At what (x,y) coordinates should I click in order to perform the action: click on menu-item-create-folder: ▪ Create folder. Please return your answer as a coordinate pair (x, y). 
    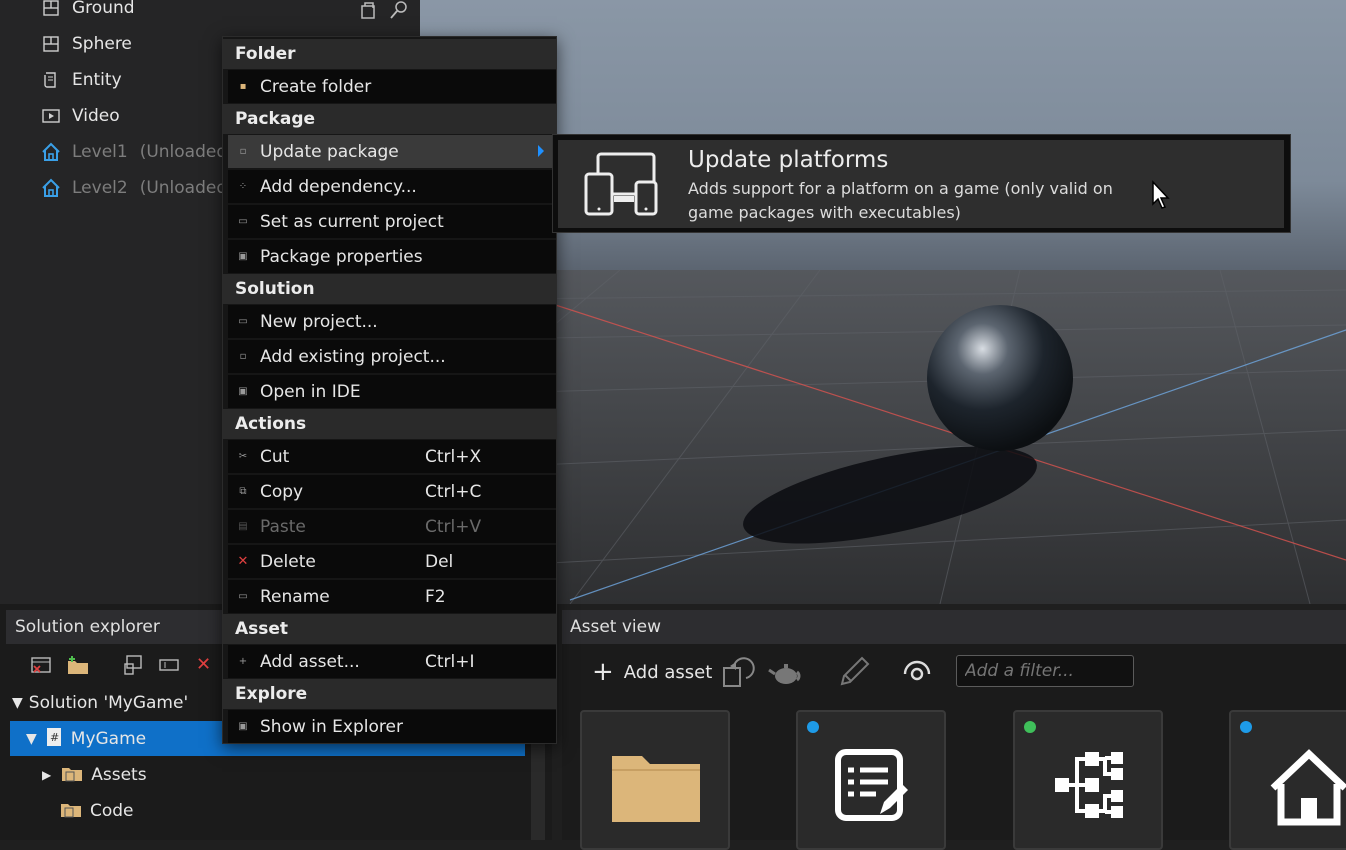
    Looking at the image, I should click on (392, 86).